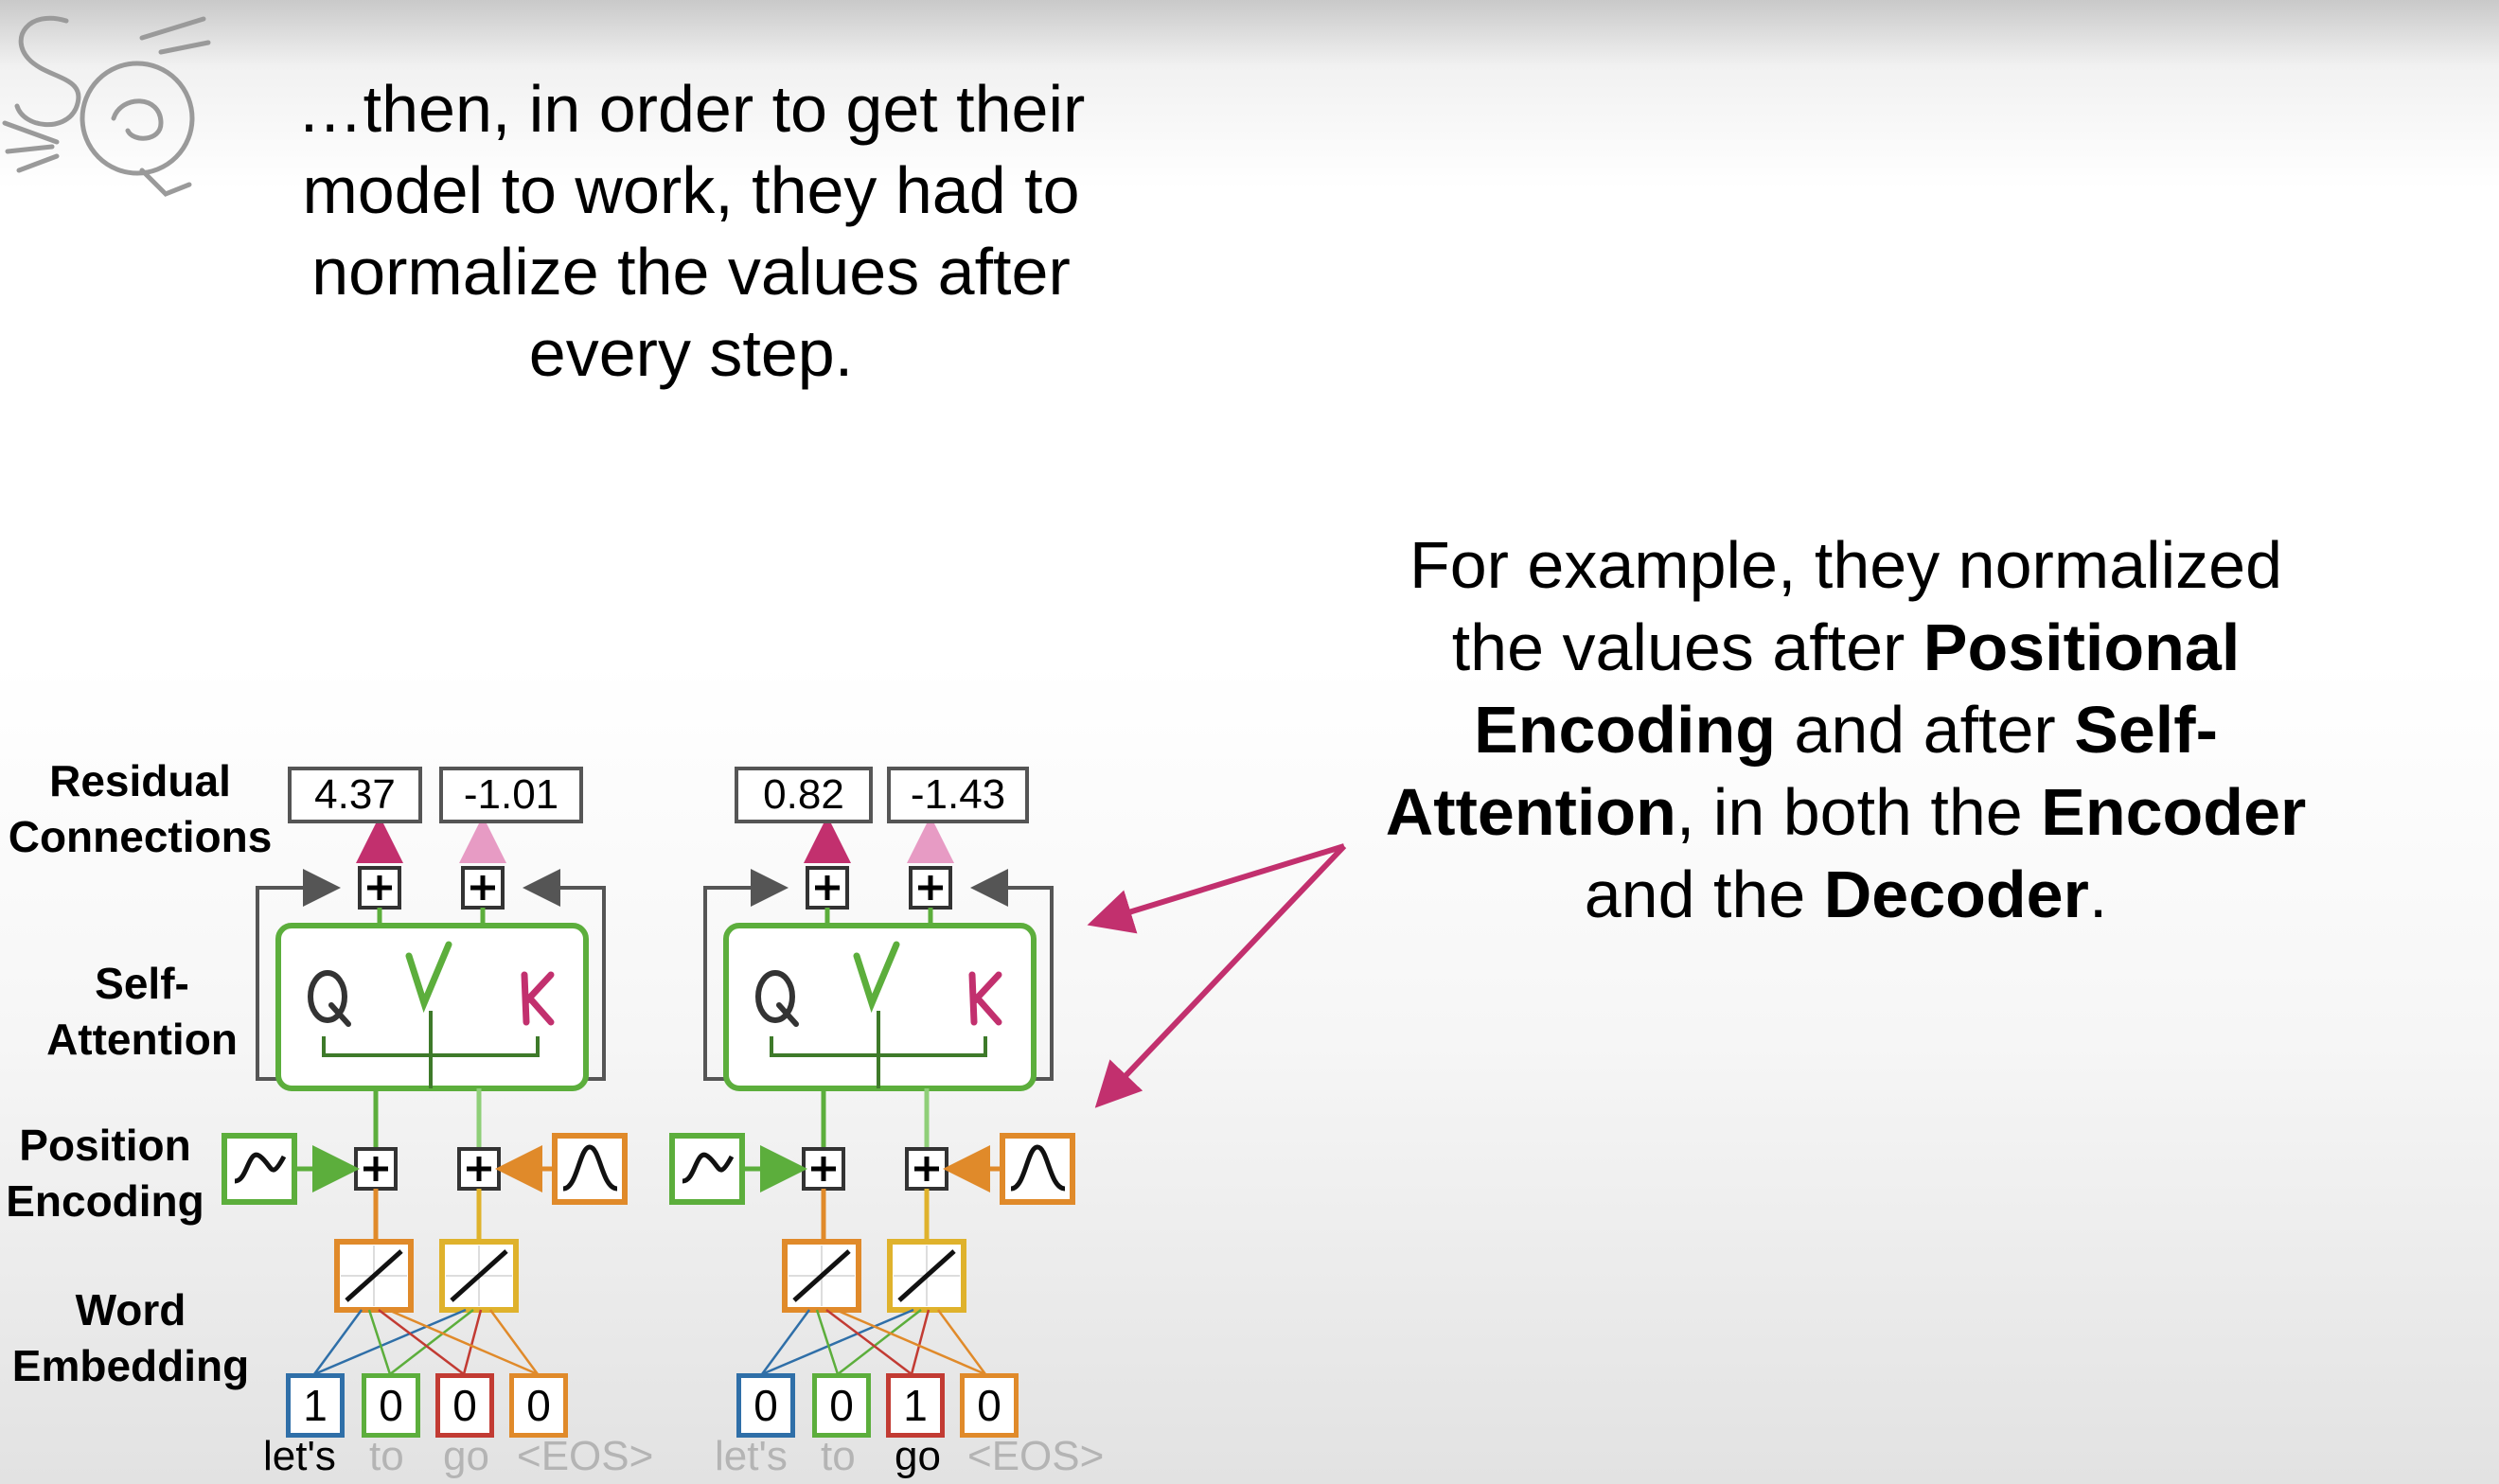 This screenshot has width=2499, height=1484. I want to click on sine-wave-icon, so click(259, 1169).